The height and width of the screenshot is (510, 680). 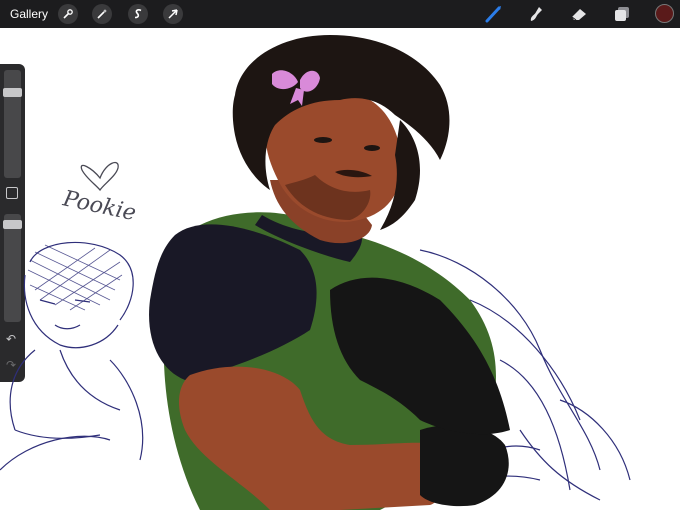 I want to click on eraser-icon, so click(x=578, y=15).